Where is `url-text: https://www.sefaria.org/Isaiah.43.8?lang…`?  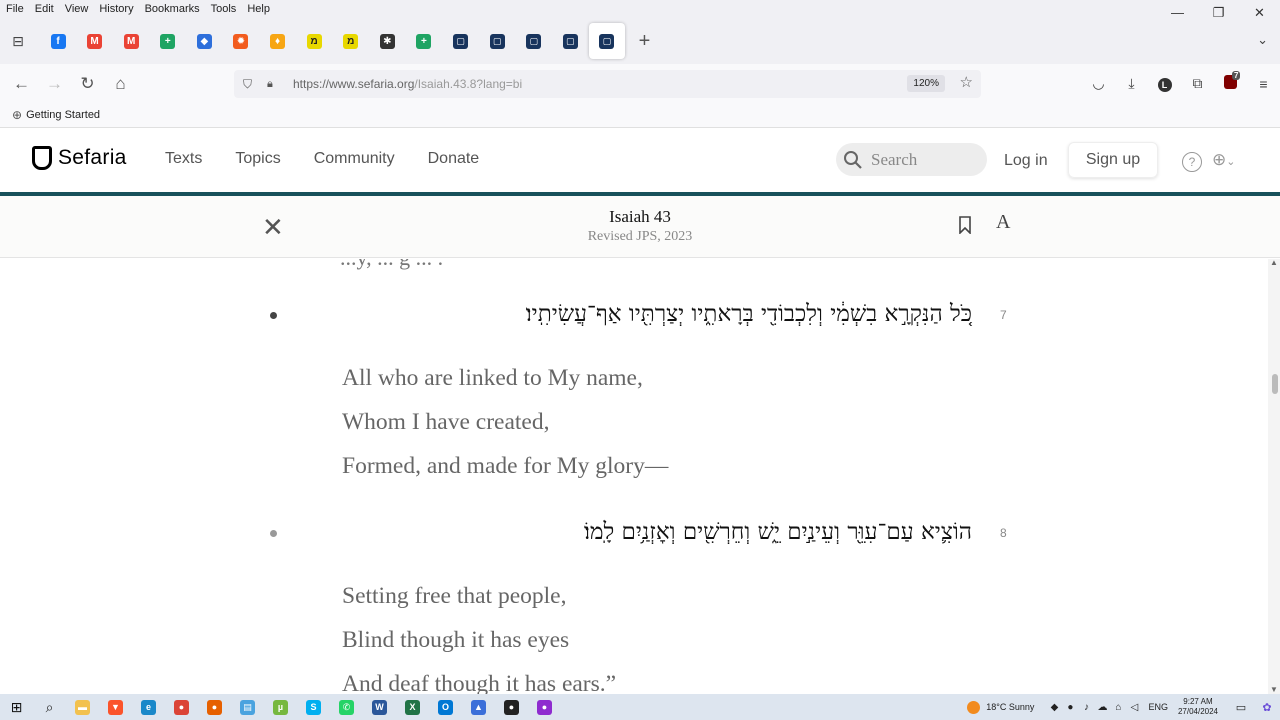 url-text: https://www.sefaria.org/Isaiah.43.8?lang… is located at coordinates (407, 84).